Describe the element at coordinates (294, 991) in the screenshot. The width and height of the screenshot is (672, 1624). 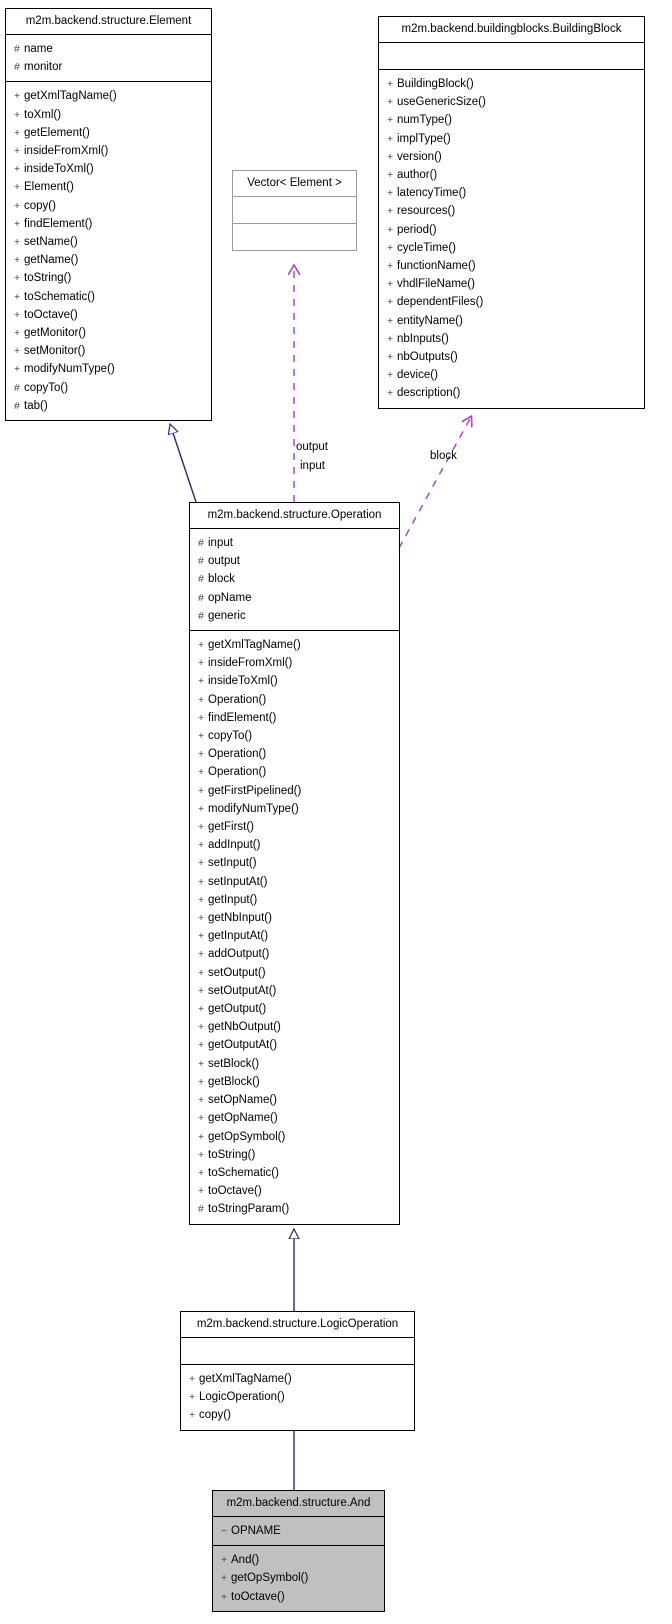
I see `class-member-row: + setOutputAt()` at that location.